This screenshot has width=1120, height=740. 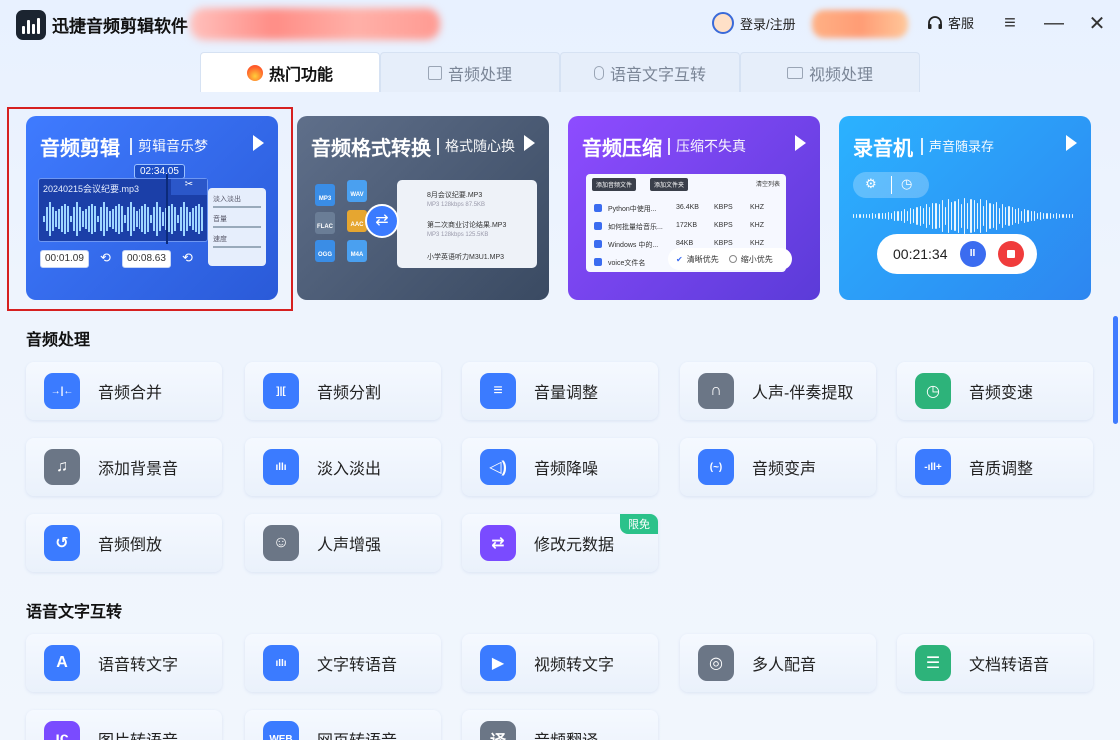 I want to click on tool-label: 音质调整, so click(x=1001, y=469).